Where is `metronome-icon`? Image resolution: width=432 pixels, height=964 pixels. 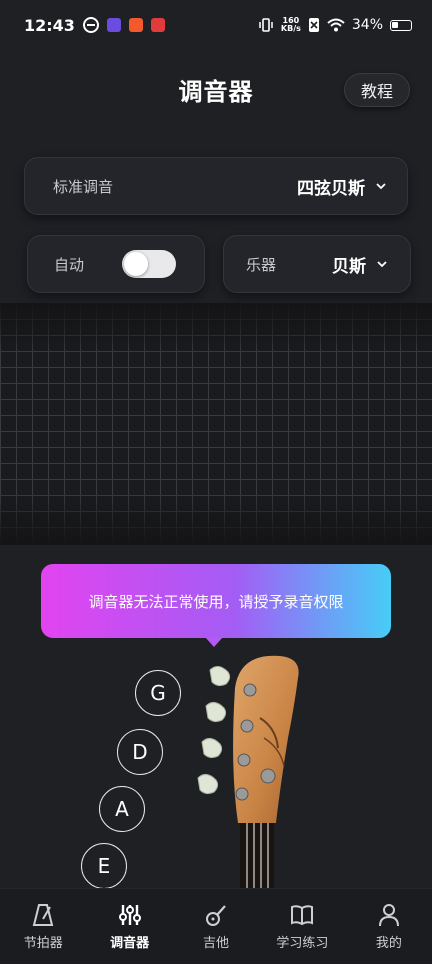 metronome-icon is located at coordinates (43, 915).